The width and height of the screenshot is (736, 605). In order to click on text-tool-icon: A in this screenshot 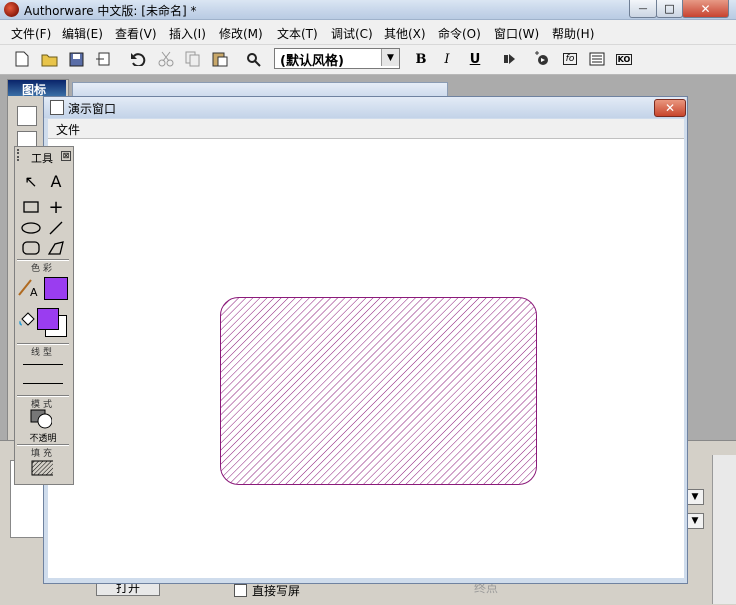, I will do `click(56, 181)`.